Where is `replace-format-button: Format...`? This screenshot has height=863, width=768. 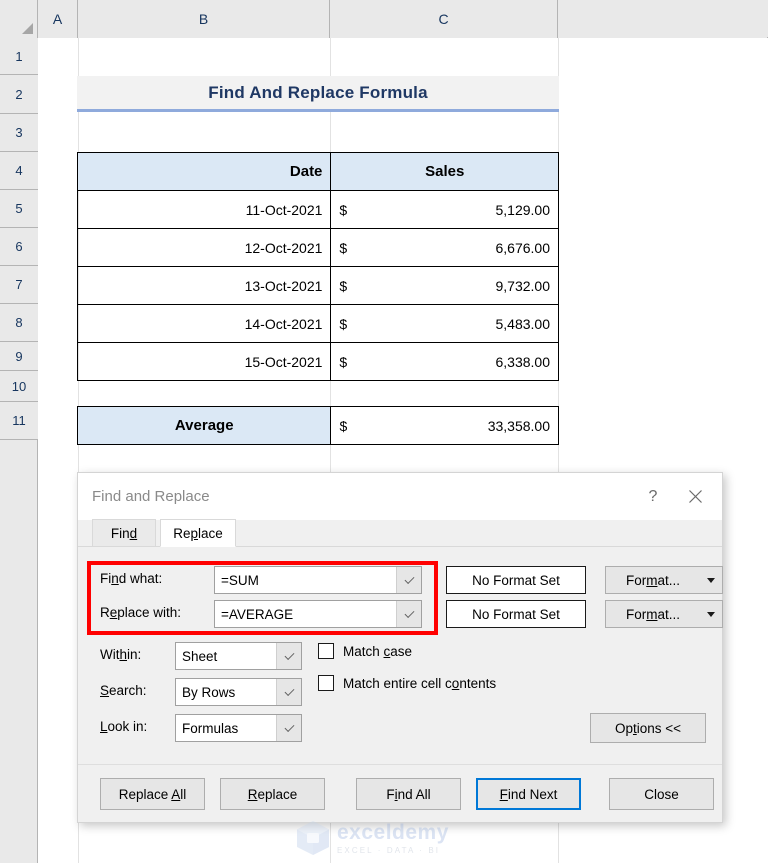
replace-format-button: Format... is located at coordinates (664, 614).